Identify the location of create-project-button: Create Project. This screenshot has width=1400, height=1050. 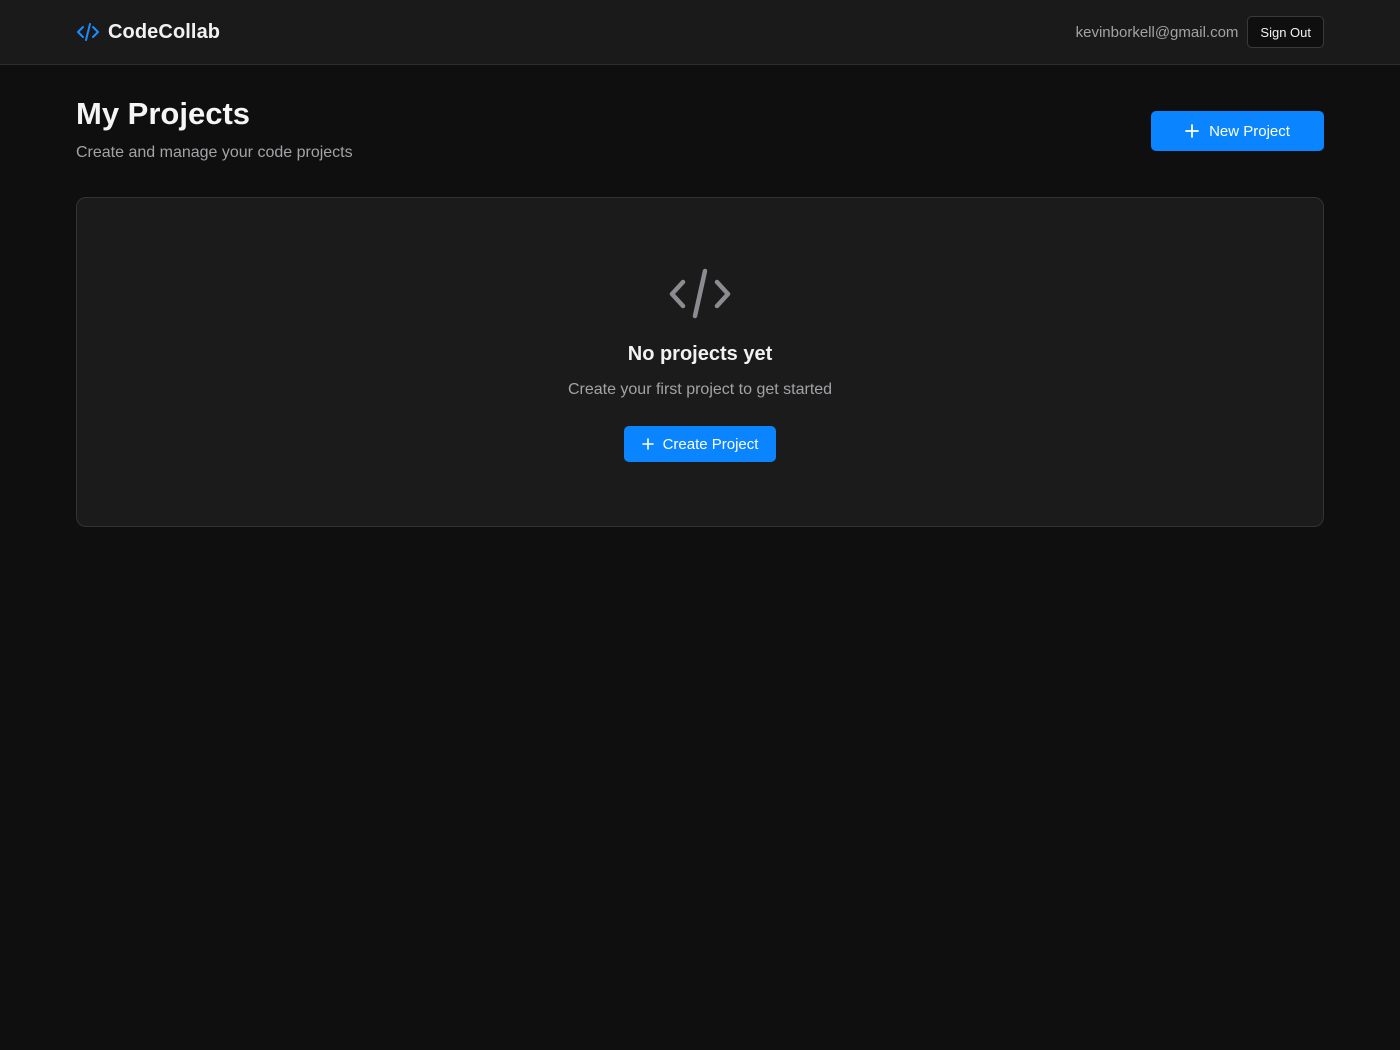
(700, 444).